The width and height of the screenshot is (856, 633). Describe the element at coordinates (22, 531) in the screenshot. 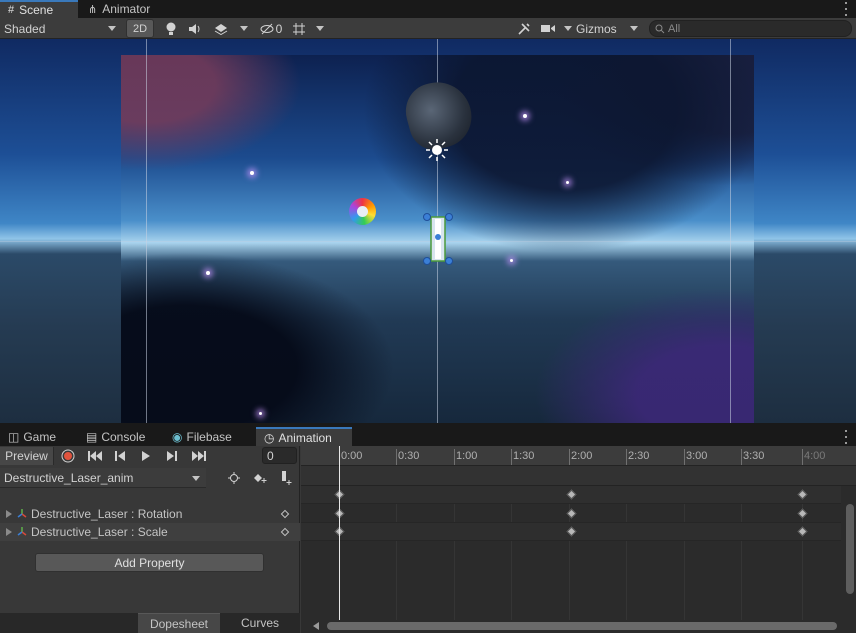

I see `transform-icon` at that location.